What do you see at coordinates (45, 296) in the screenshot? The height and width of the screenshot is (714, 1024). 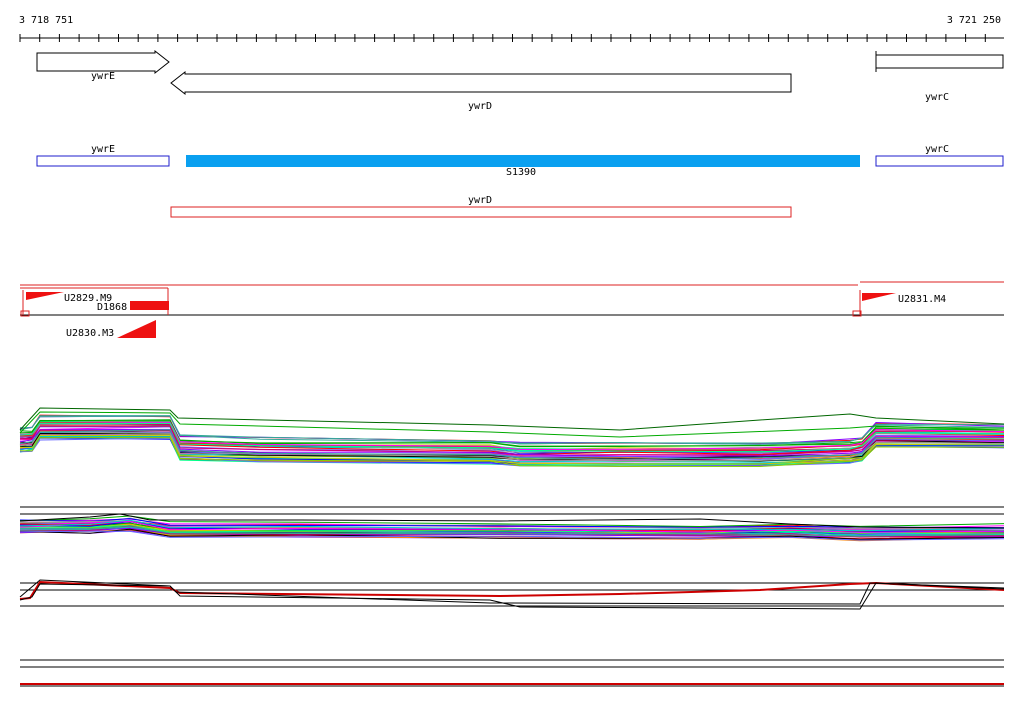 I see `feature-U2829.M9` at bounding box center [45, 296].